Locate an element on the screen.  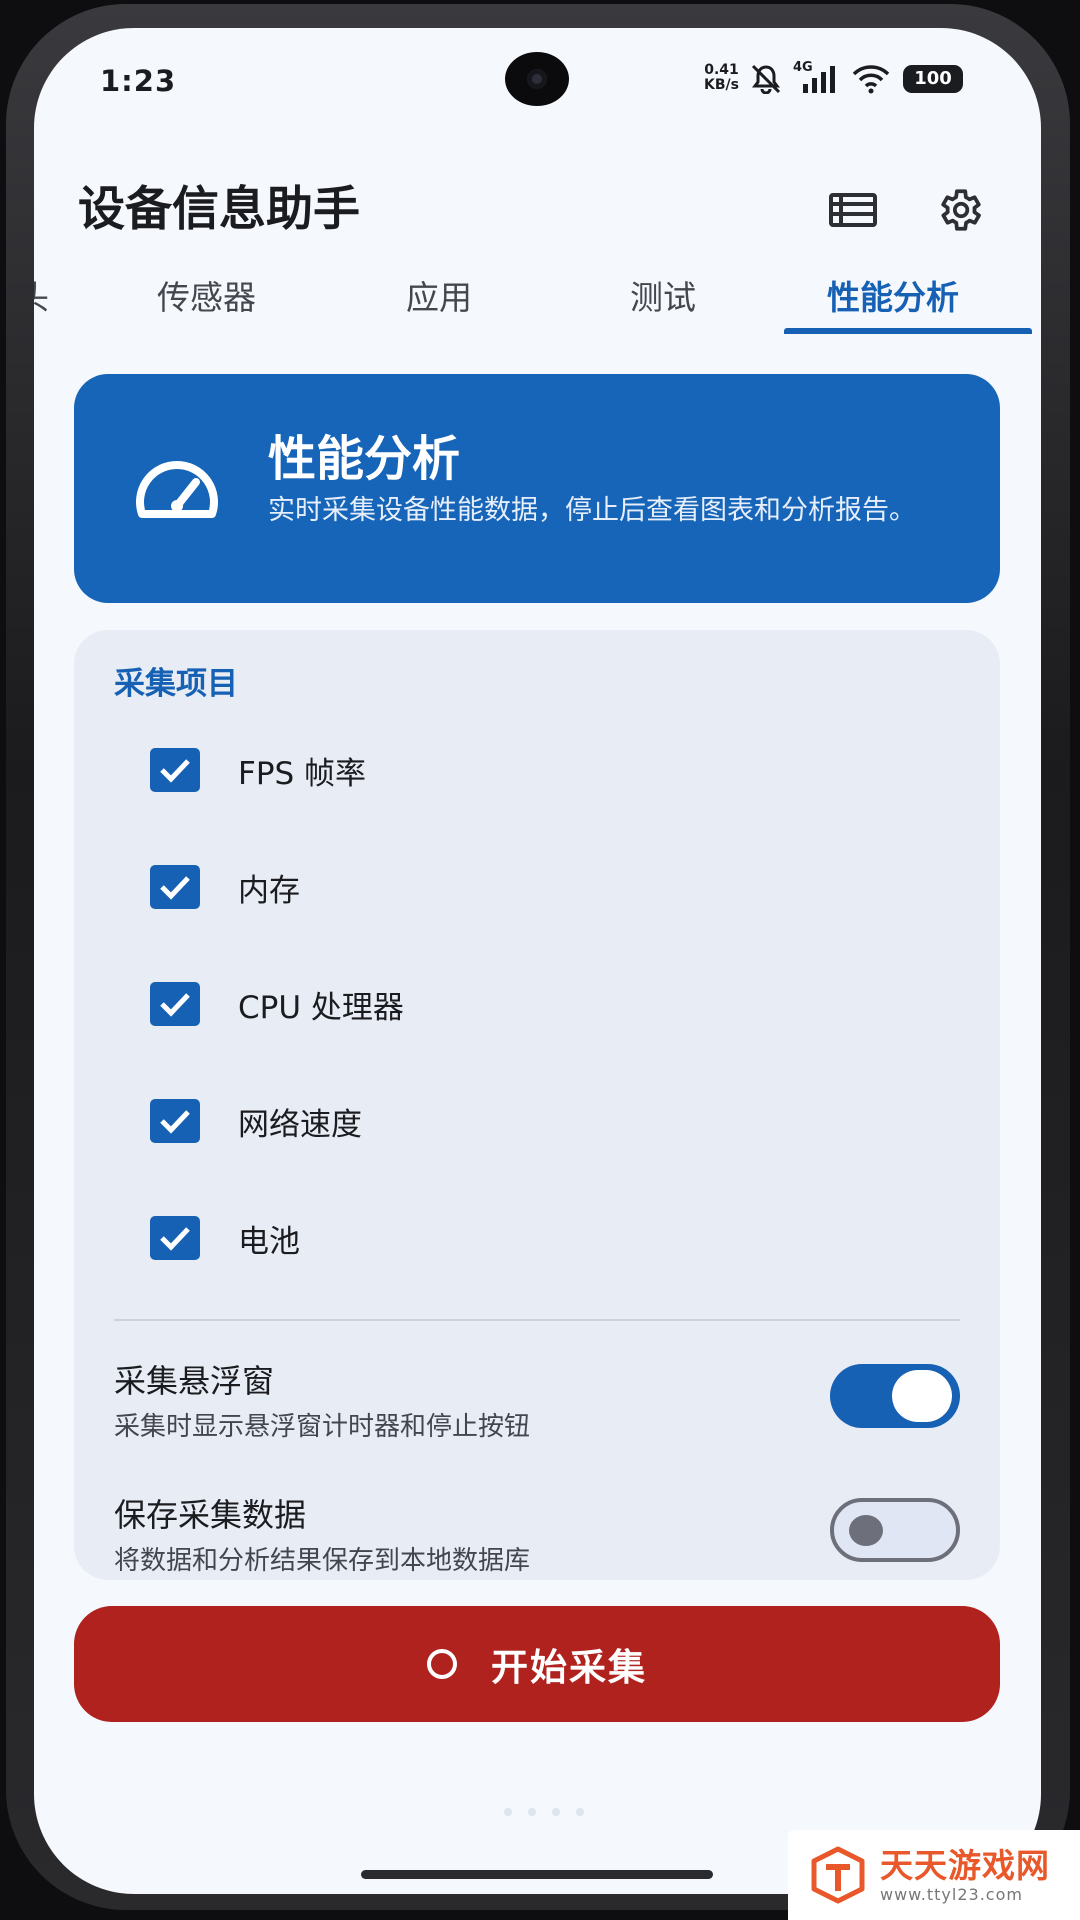
signal-icon is located at coordinates (819, 79).